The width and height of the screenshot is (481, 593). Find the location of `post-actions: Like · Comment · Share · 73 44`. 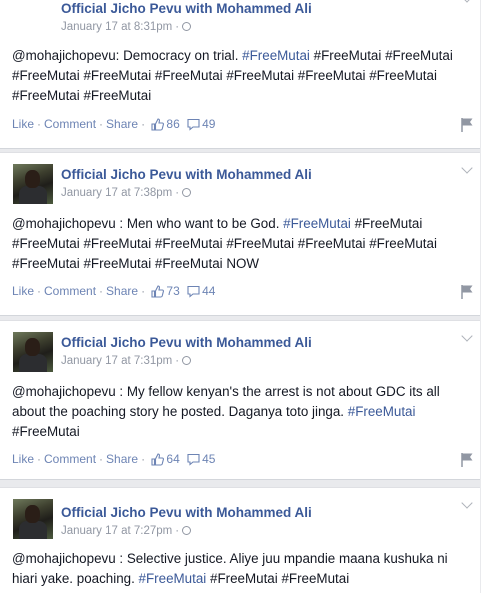

post-actions: Like · Comment · Share · 73 44 is located at coordinates (243, 292).